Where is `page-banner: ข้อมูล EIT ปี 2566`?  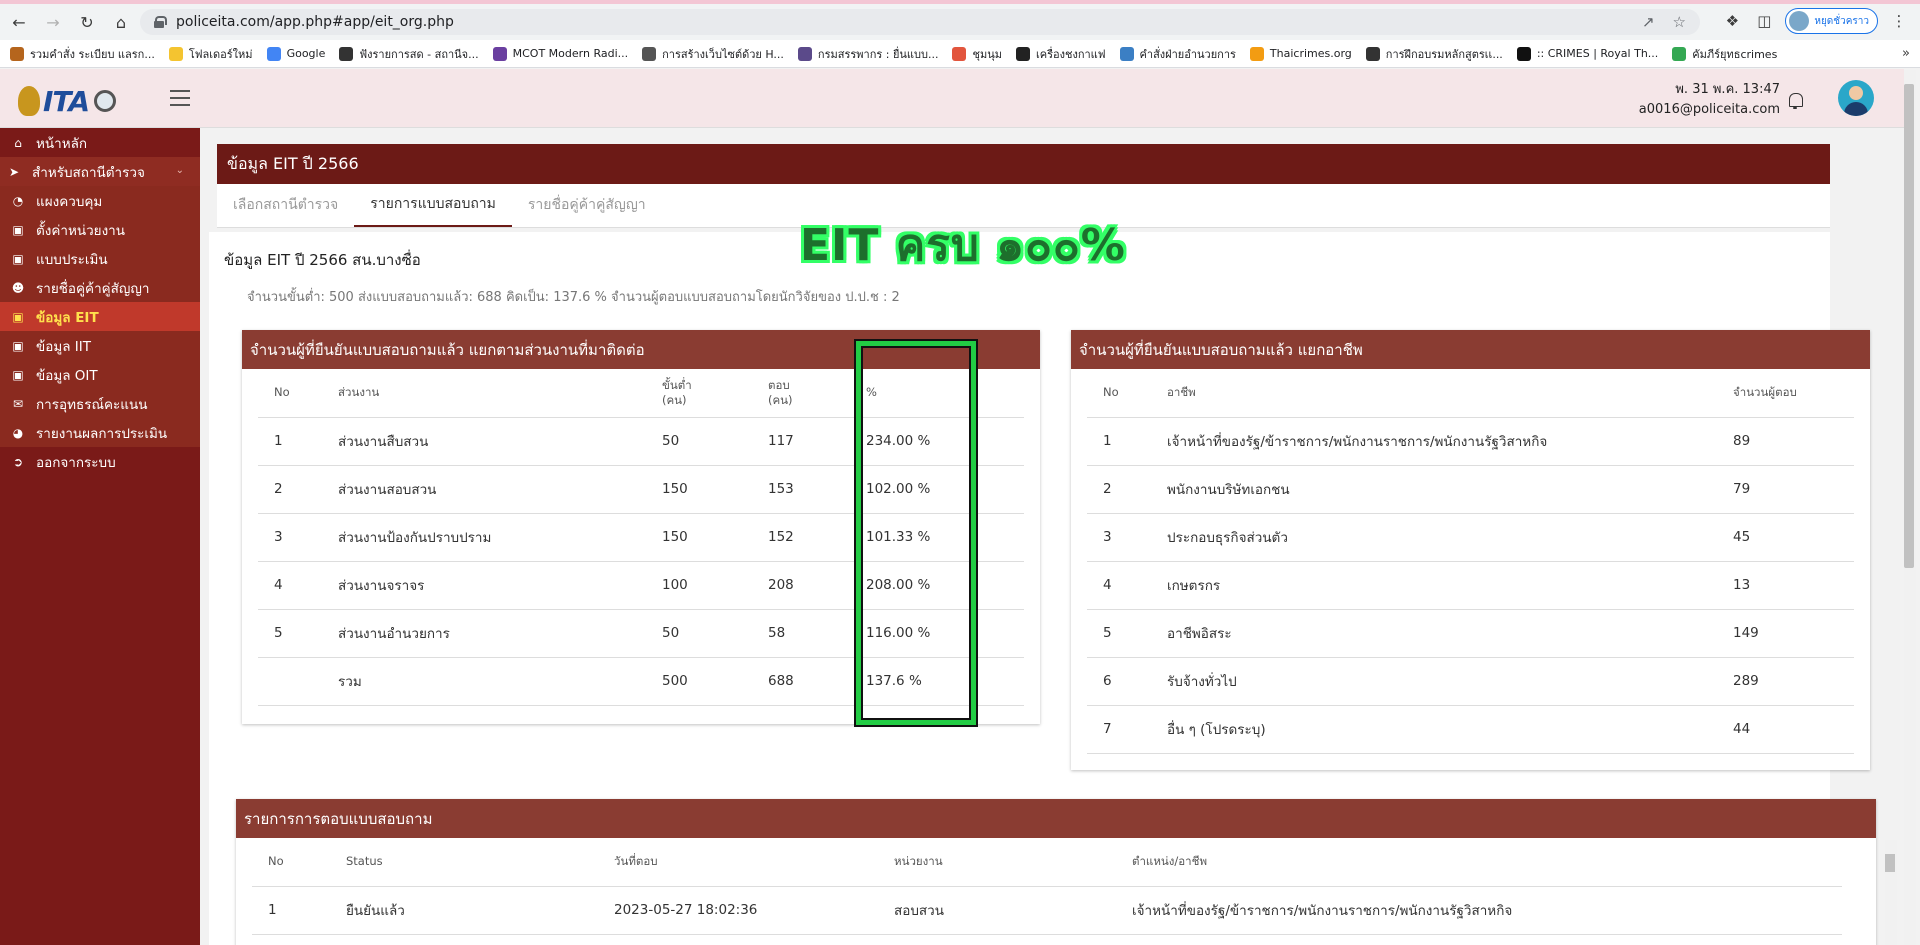 page-banner: ข้อมูล EIT ปี 2566 is located at coordinates (1023, 164).